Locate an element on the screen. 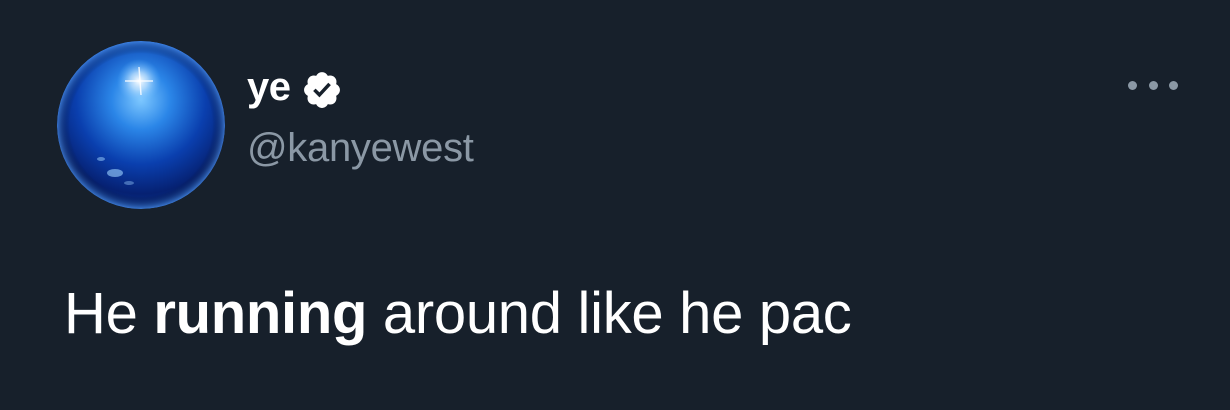 The image size is (1230, 410). tweet-text-bold: running is located at coordinates (260, 313).